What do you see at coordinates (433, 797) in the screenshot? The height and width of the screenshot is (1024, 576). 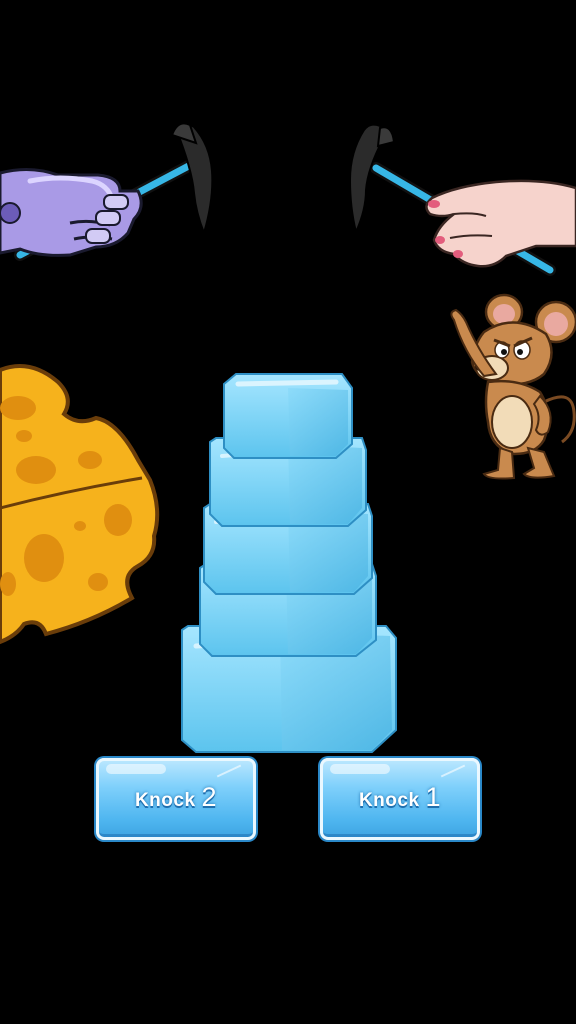 I see `knock-number: 1` at bounding box center [433, 797].